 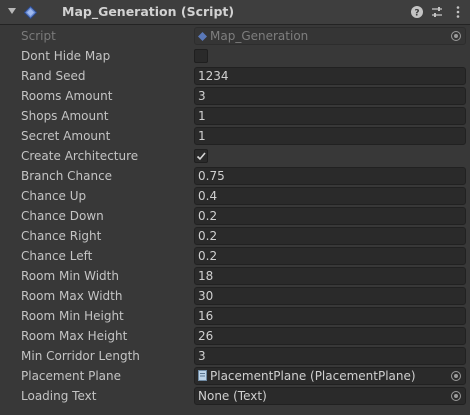 I want to click on property-row-loading-text: Loading Text None (Text), so click(x=235, y=396).